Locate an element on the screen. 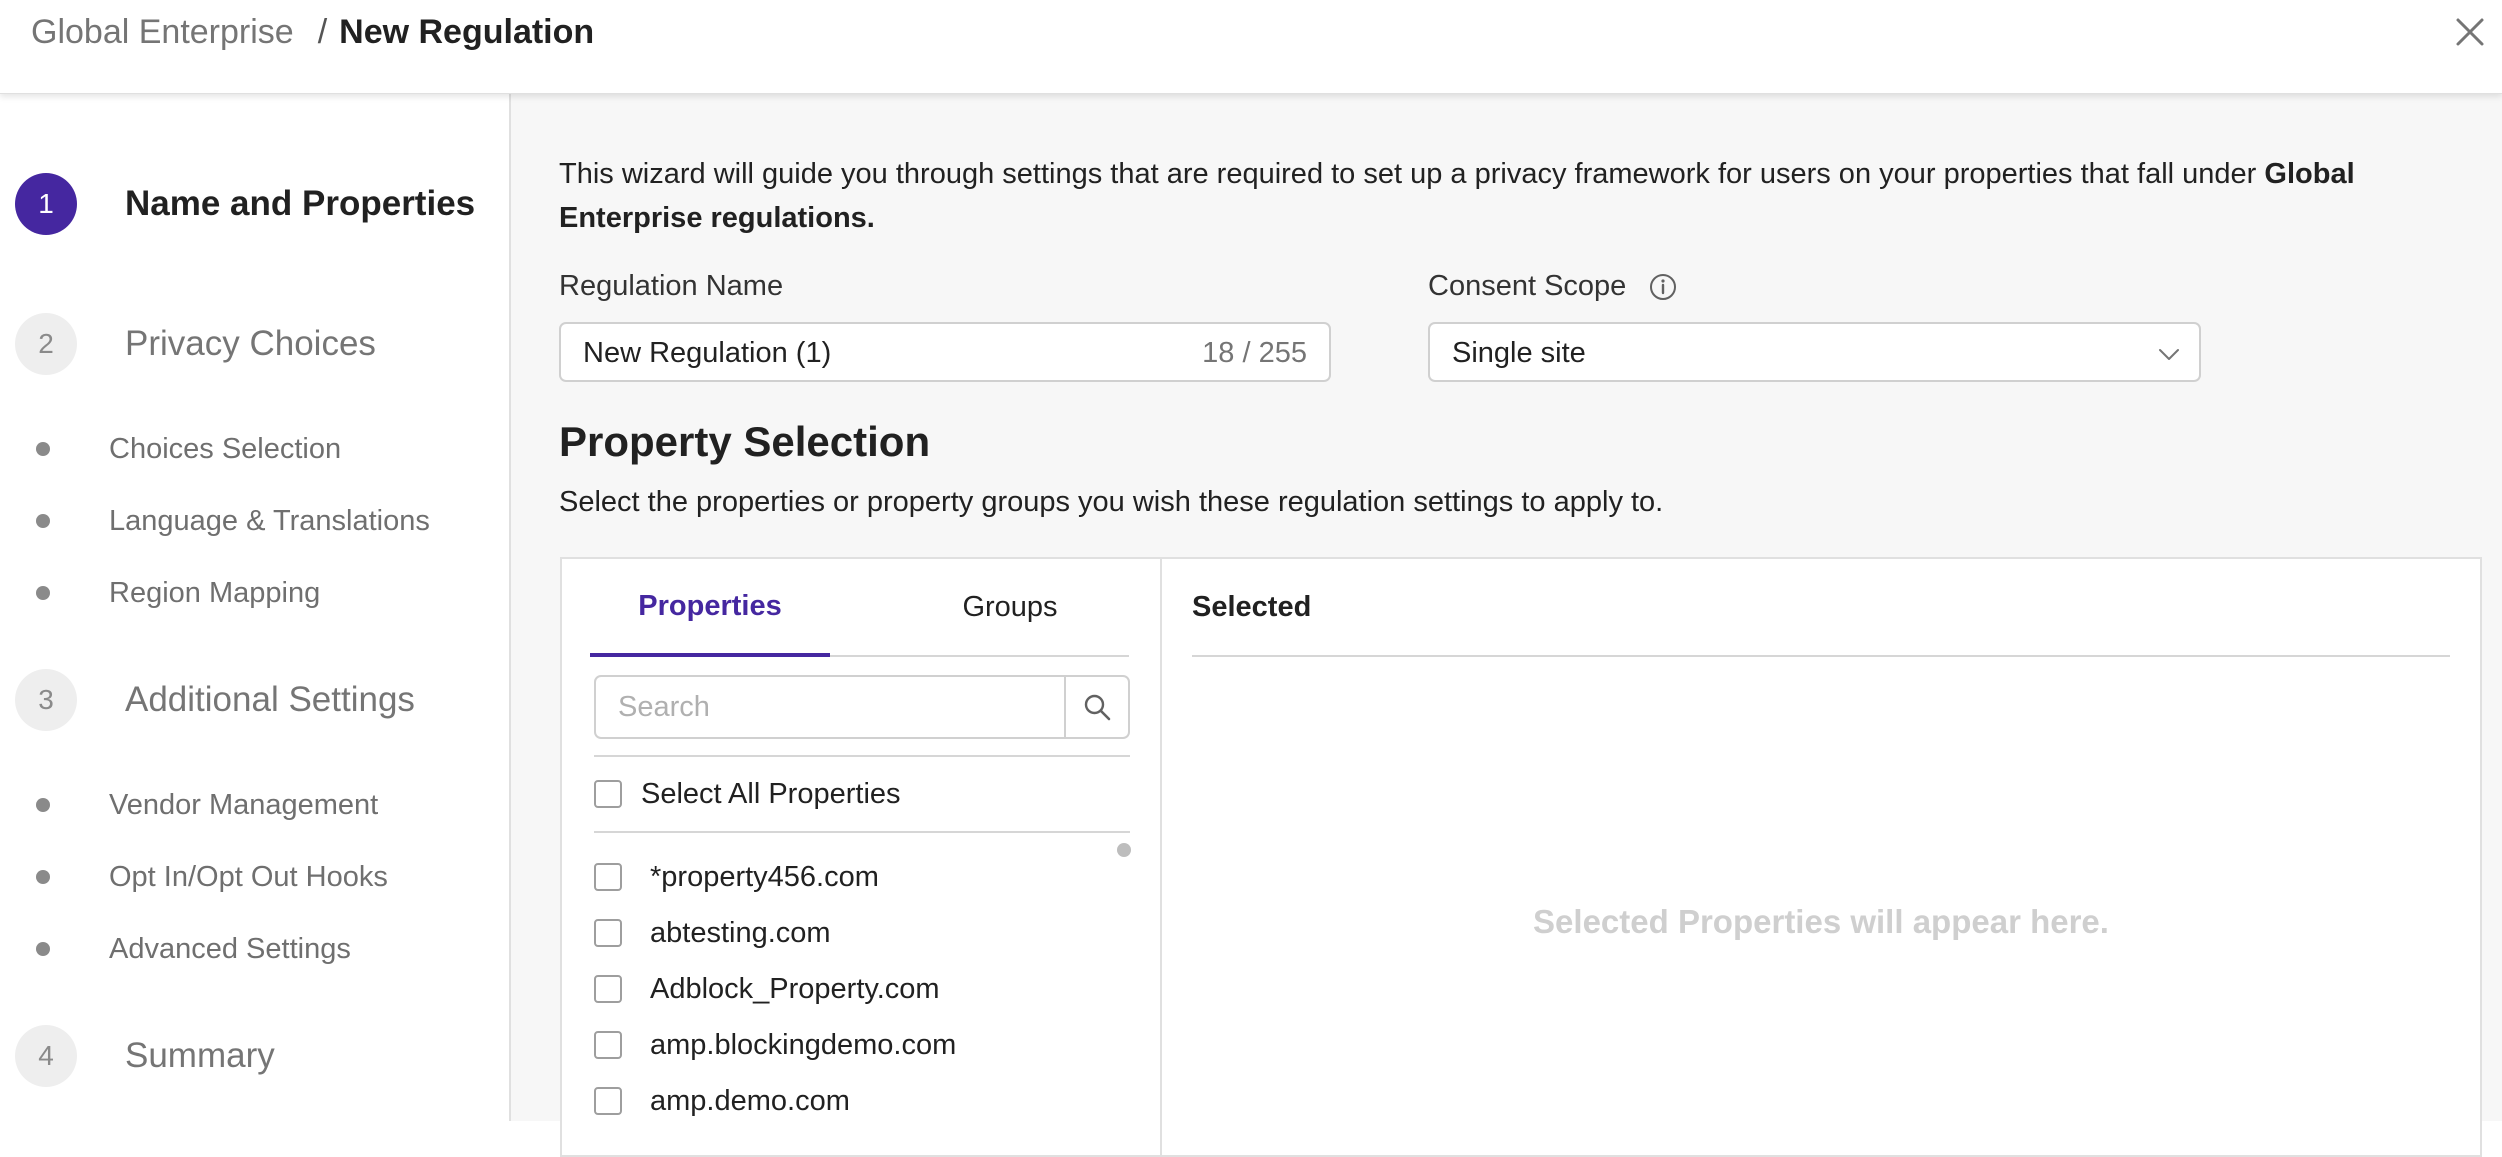  consent-scope-label-wrap: Consent Scope is located at coordinates (1553, 286).